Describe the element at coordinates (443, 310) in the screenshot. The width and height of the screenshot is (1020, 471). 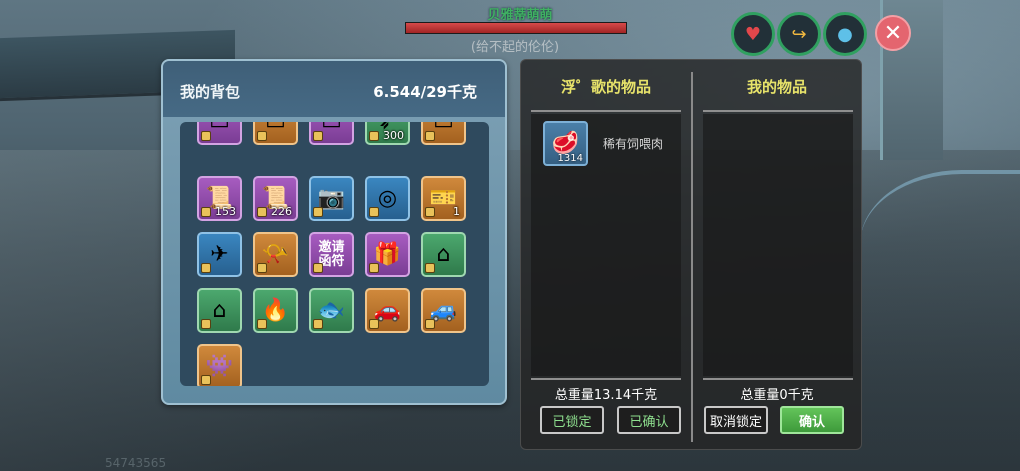
I see `backpack-slot: 🚙` at that location.